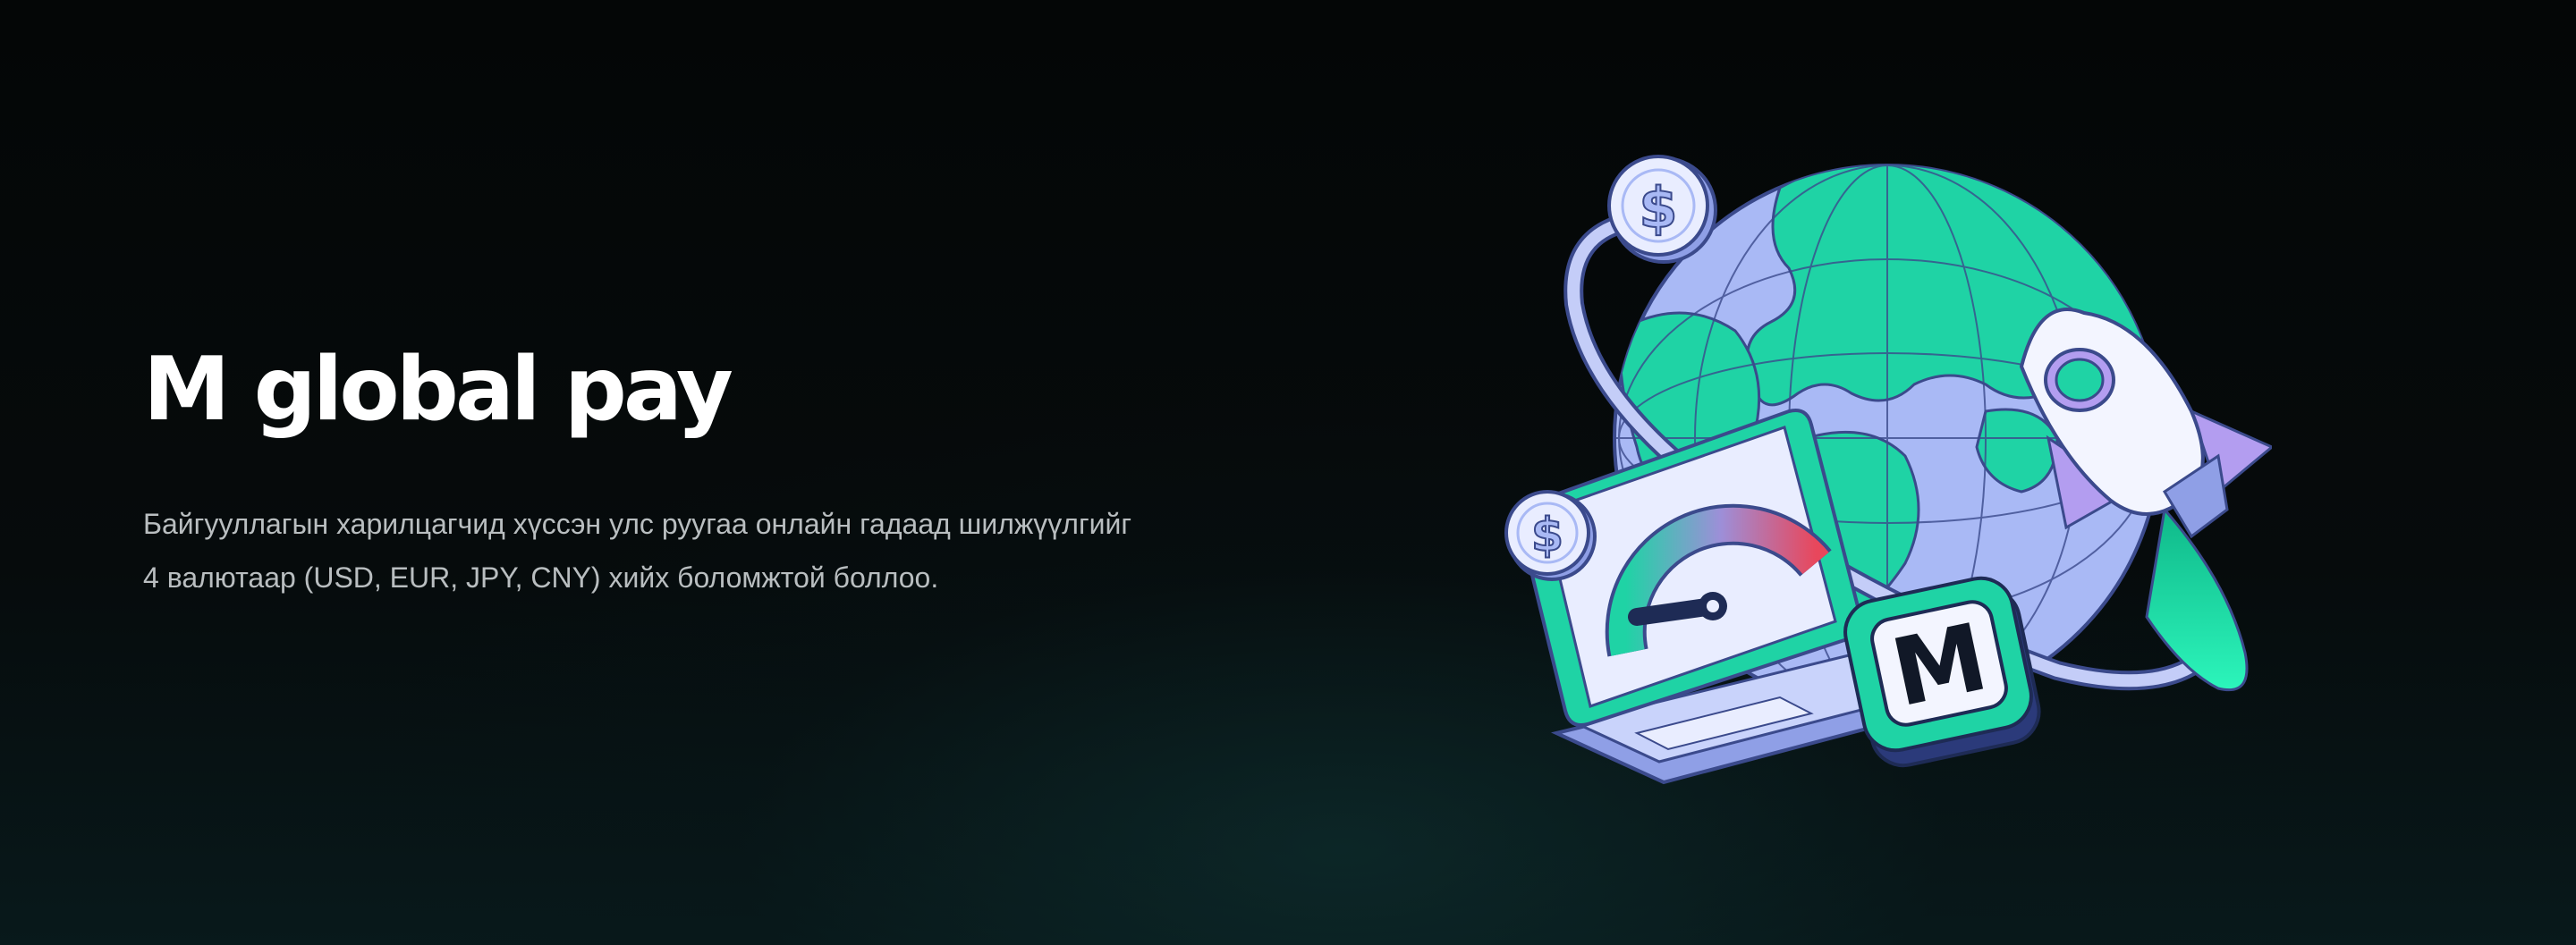 This screenshot has height=945, width=2576. I want to click on coin-symbol-small: $, so click(1547, 535).